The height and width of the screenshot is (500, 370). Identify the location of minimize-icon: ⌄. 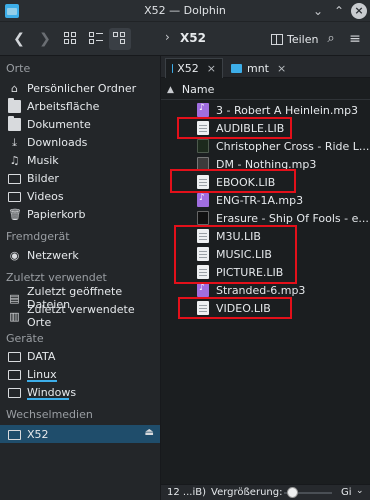
(318, 11).